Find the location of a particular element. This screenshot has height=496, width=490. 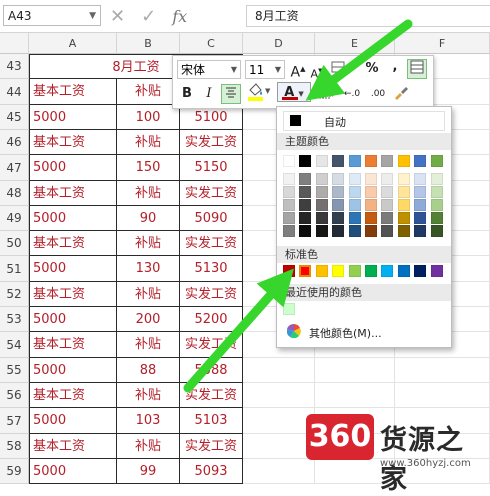

table-cell: 99 is located at coordinates (148, 471).